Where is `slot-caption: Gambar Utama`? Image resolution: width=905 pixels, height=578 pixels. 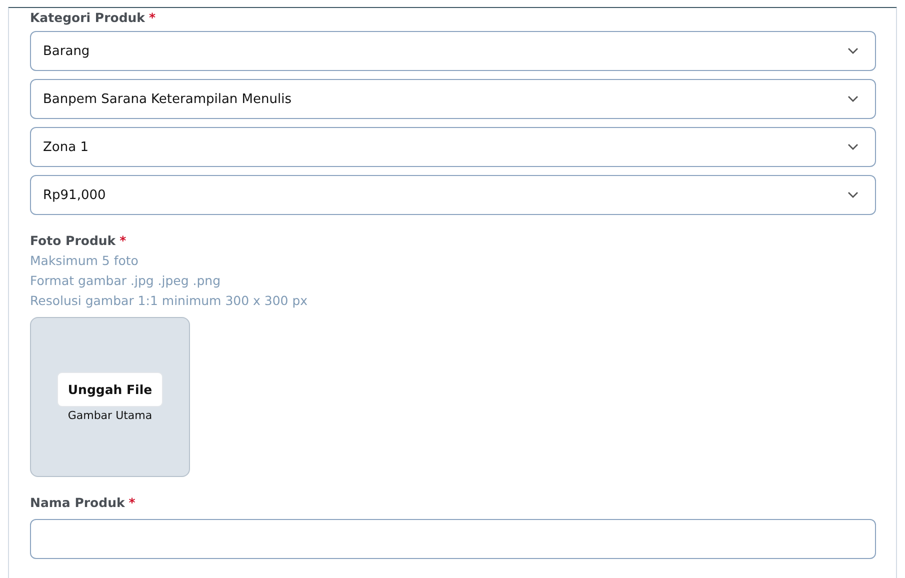 slot-caption: Gambar Utama is located at coordinates (110, 415).